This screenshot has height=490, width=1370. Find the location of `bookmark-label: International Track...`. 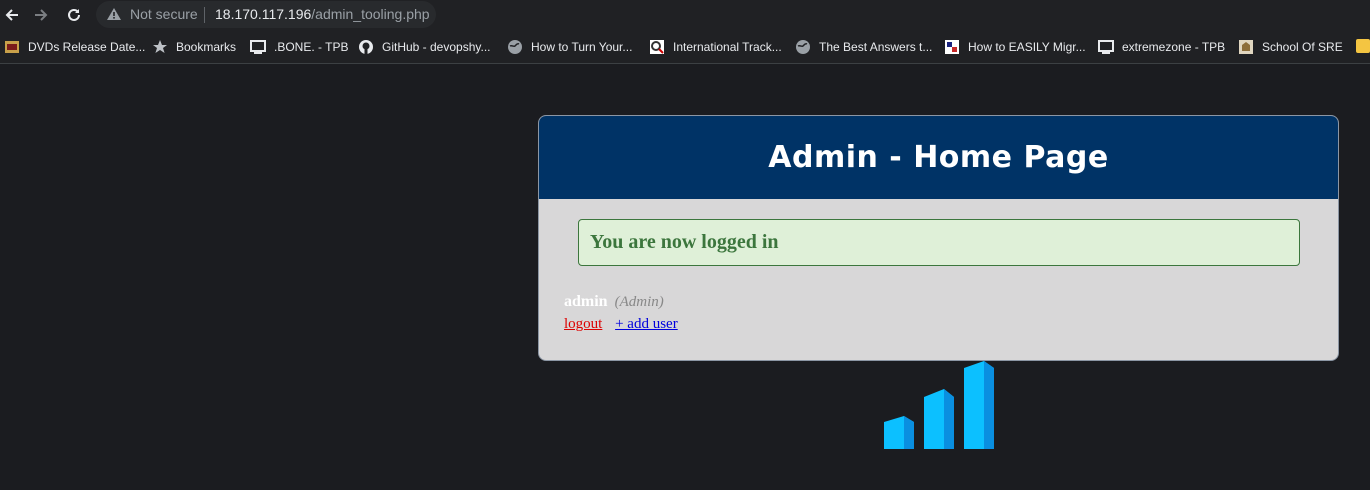

bookmark-label: International Track... is located at coordinates (727, 47).